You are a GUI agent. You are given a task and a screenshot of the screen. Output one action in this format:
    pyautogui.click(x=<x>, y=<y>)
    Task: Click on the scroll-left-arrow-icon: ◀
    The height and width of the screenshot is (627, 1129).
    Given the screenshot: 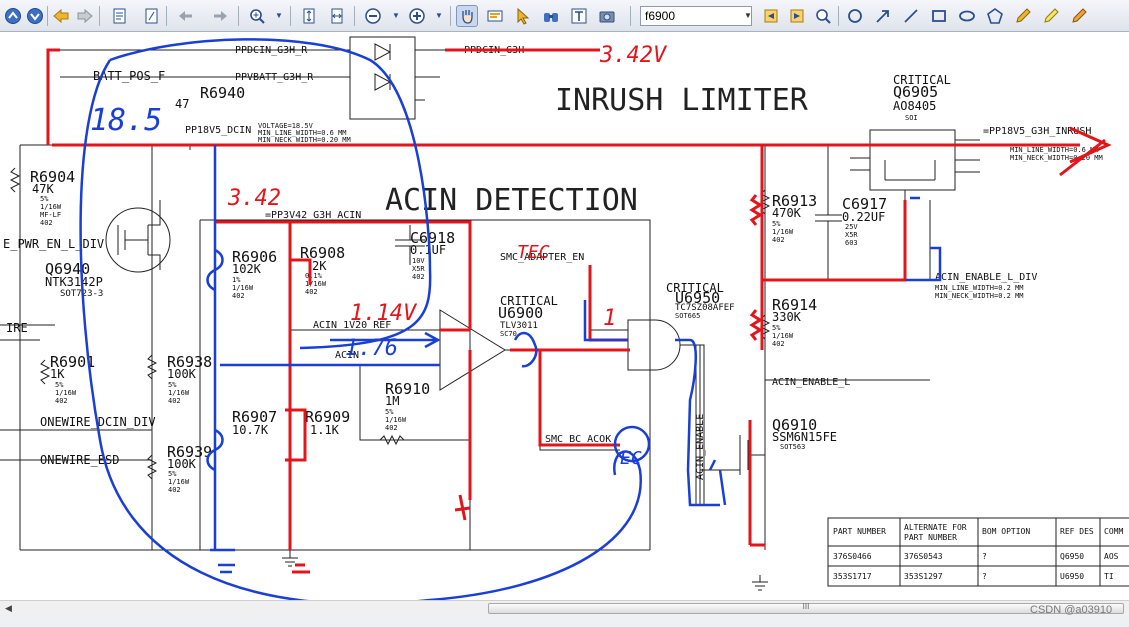 What is the action you would take?
    pyautogui.click(x=8, y=608)
    